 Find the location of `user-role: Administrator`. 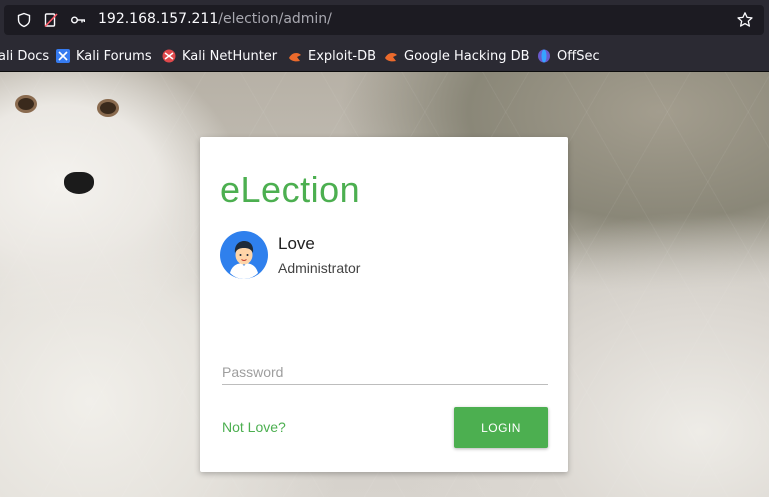

user-role: Administrator is located at coordinates (319, 268).